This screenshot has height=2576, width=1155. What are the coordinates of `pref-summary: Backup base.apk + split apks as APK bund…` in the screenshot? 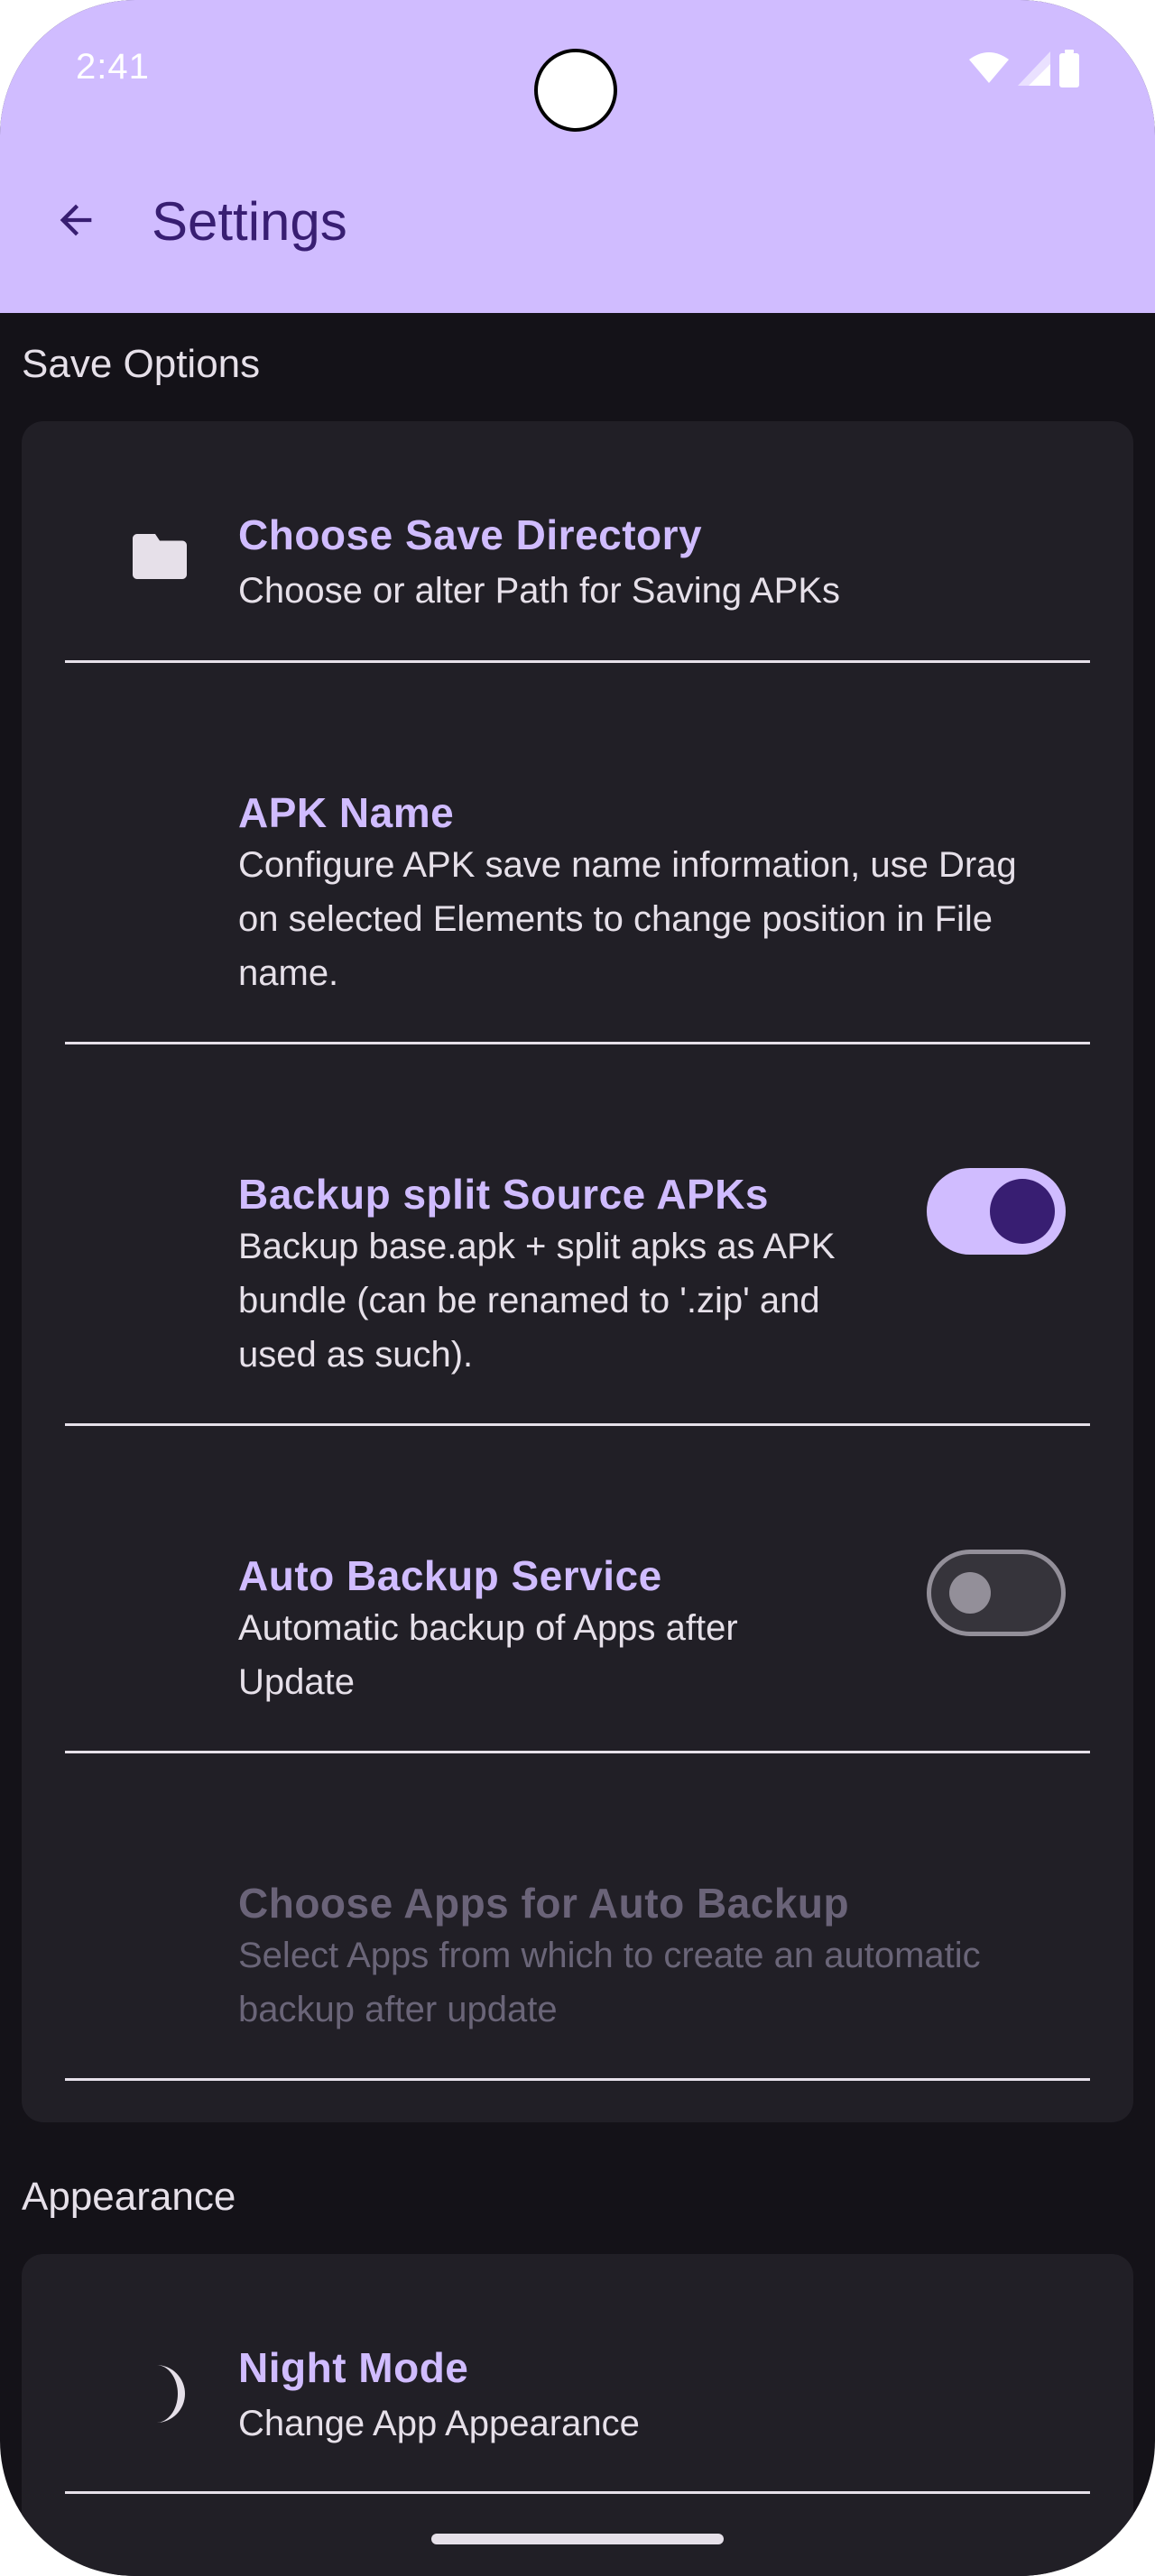 It's located at (537, 1300).